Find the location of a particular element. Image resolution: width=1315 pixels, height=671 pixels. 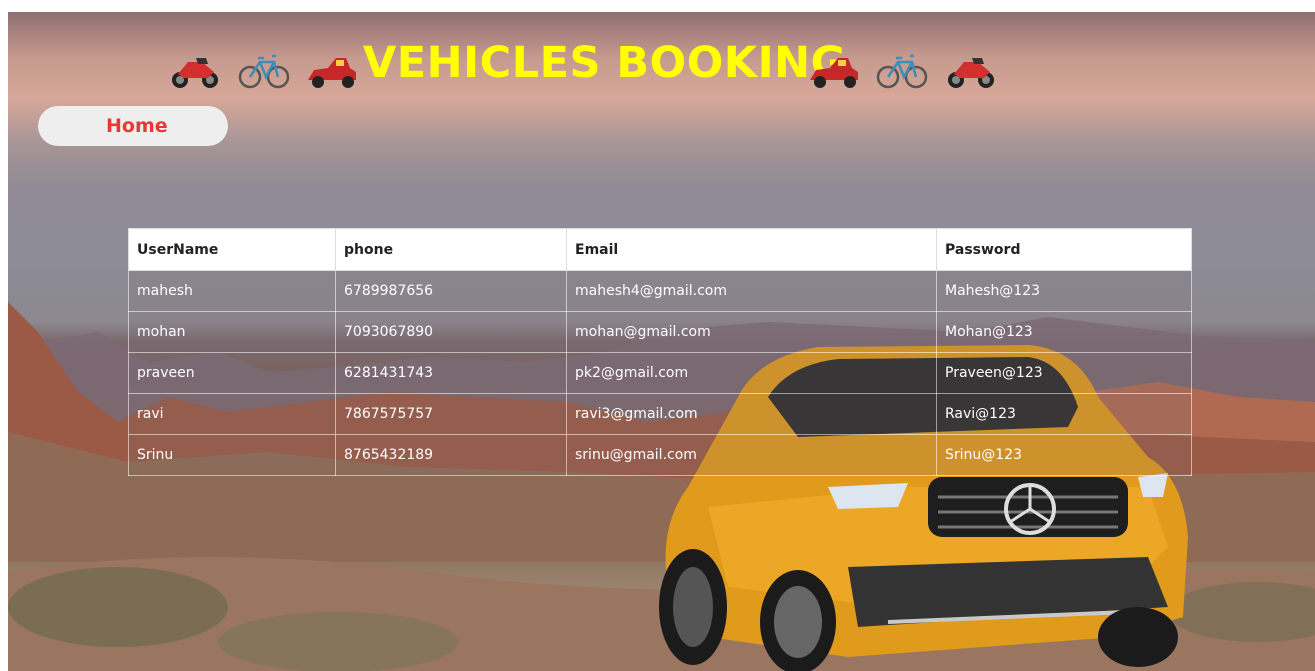

home-button: Home is located at coordinates (133, 126).